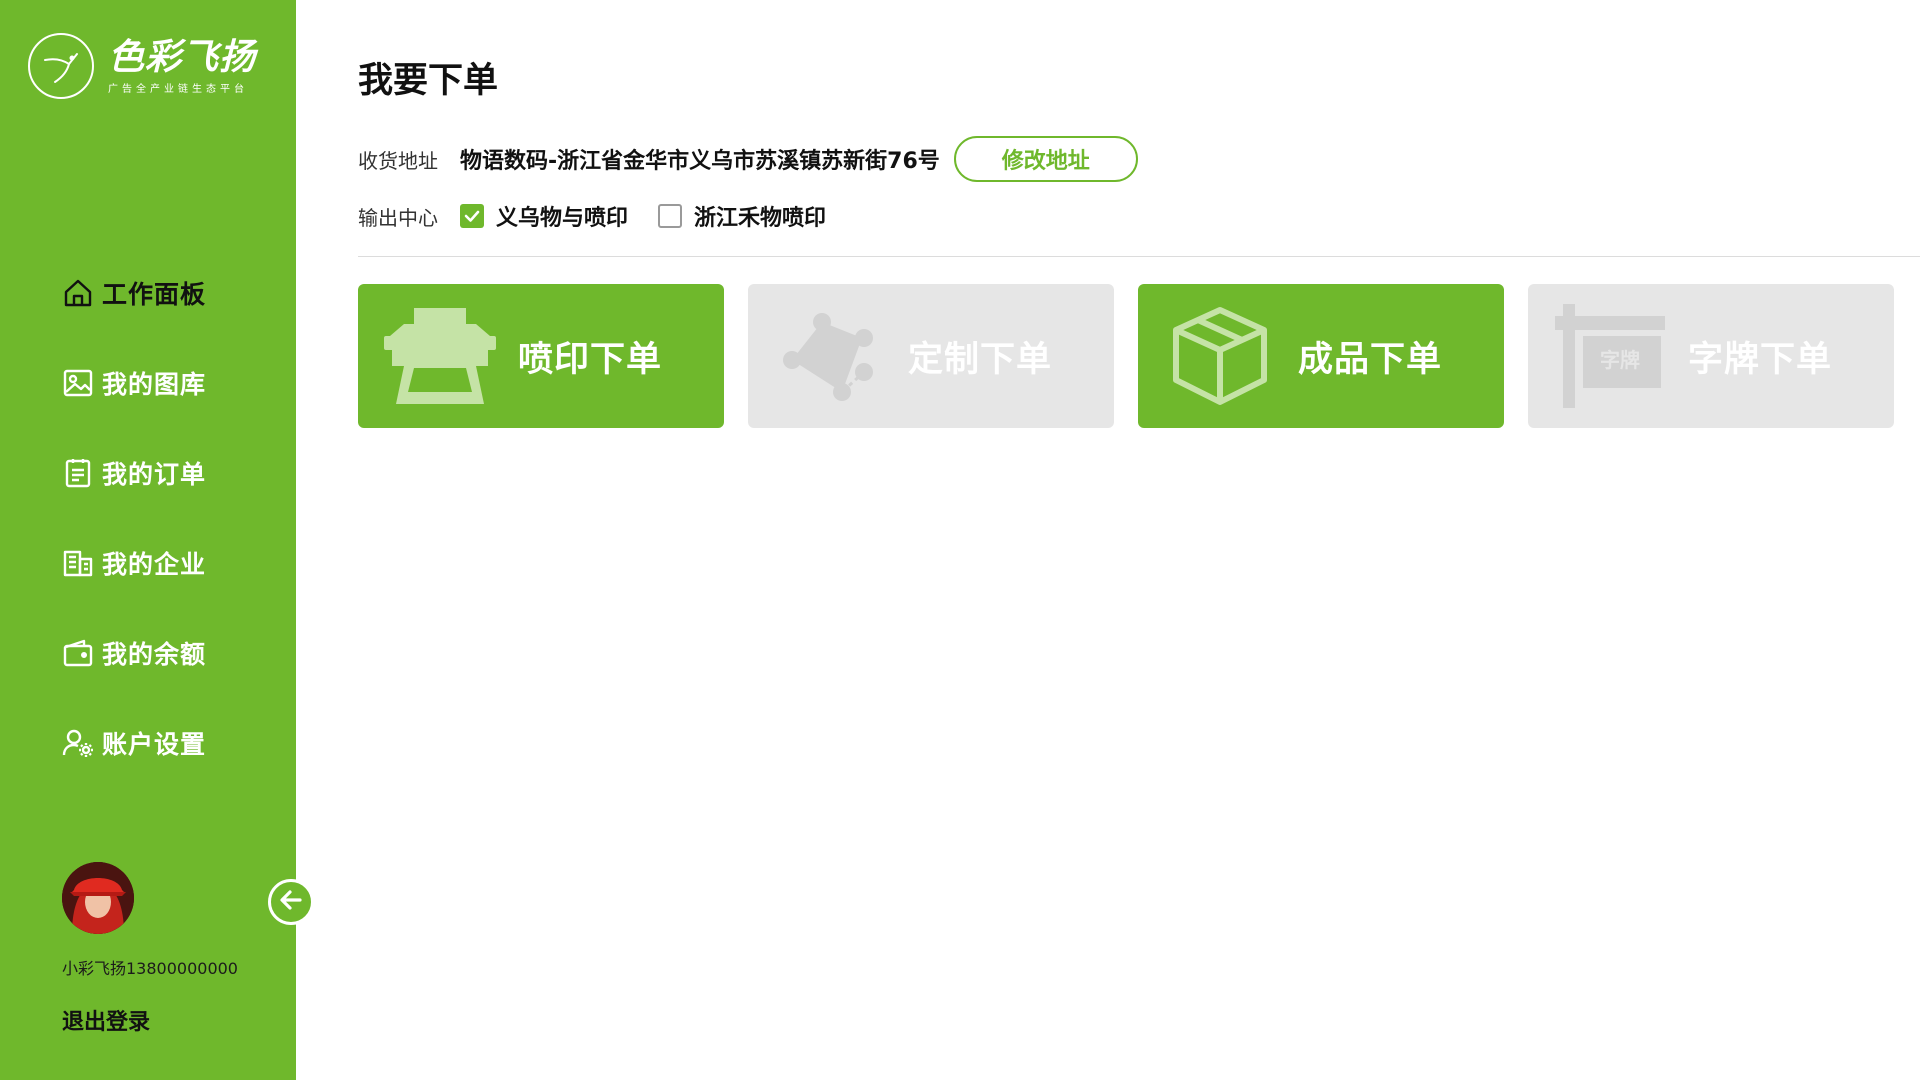 The height and width of the screenshot is (1080, 1920). What do you see at coordinates (154, 564) in the screenshot?
I see `sidebar-item-label: 我的企业` at bounding box center [154, 564].